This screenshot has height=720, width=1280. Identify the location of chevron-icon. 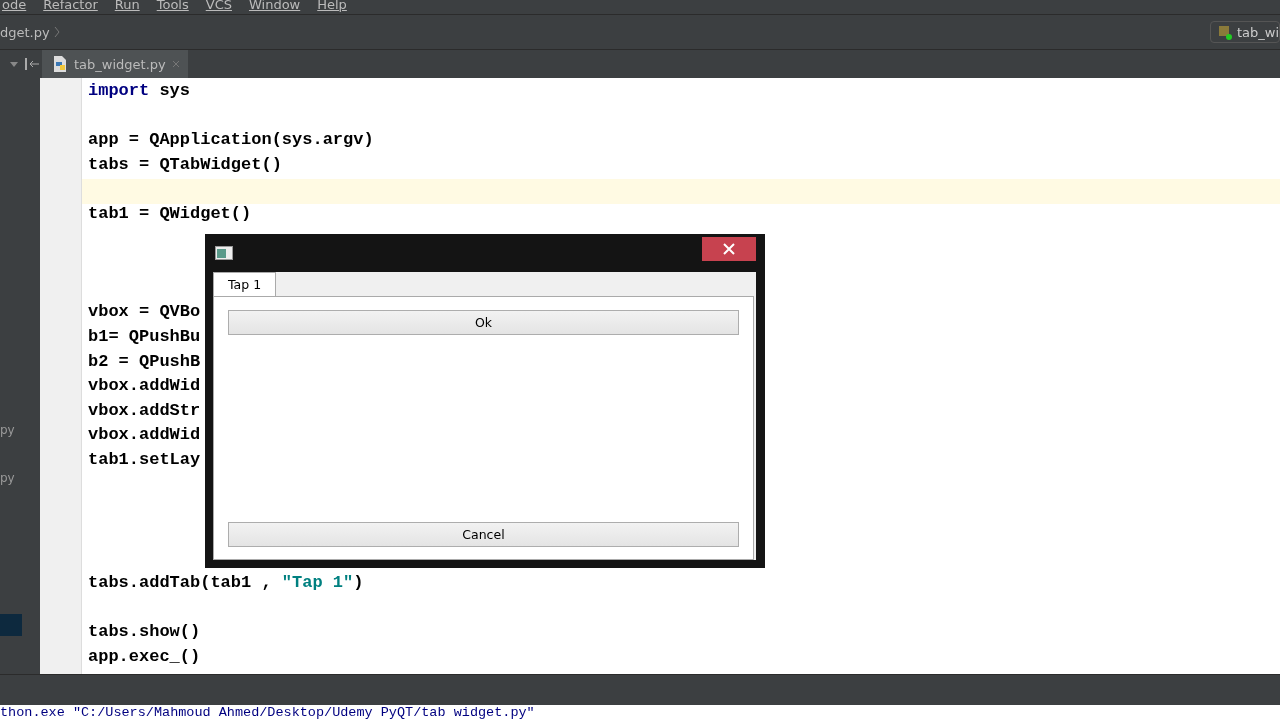
(56, 32).